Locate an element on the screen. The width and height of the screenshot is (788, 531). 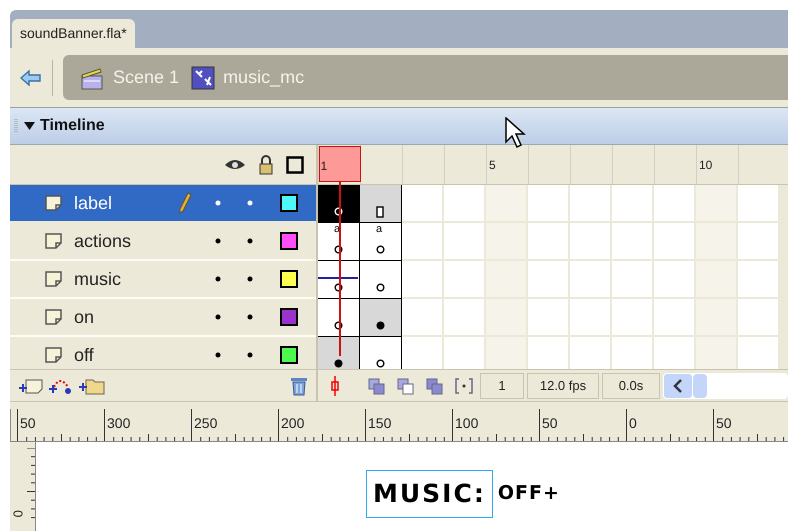
ruler-label: 250 is located at coordinates (206, 423).